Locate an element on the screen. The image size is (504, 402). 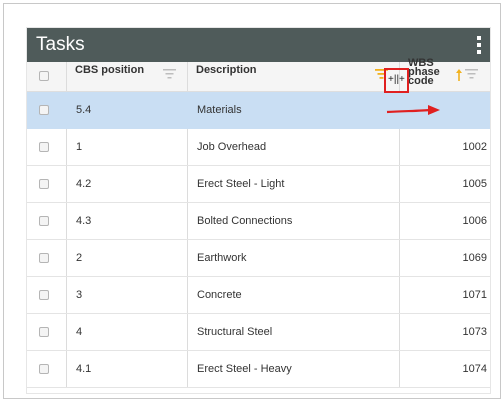
header-label-description: Description is located at coordinates (226, 70).